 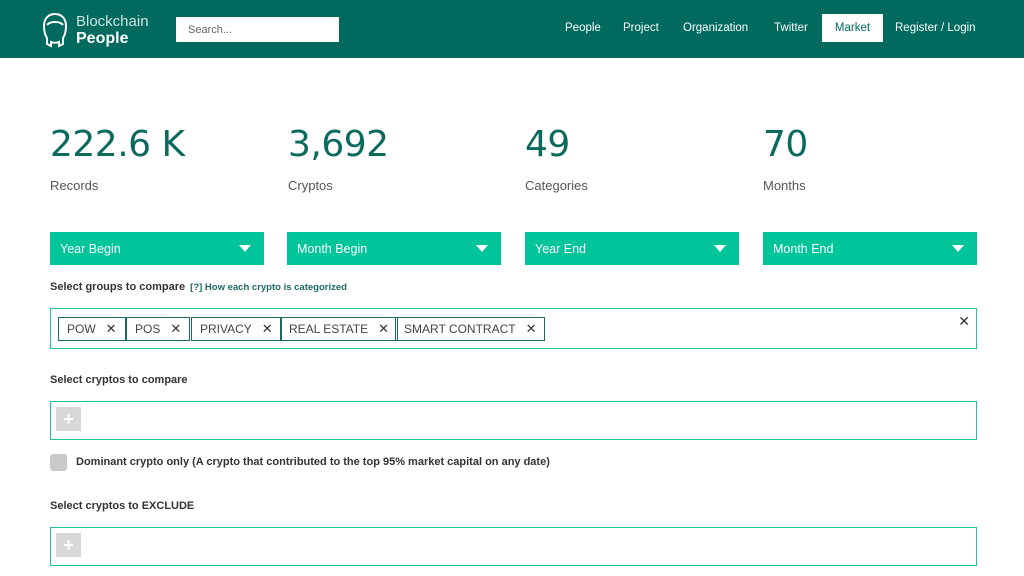 What do you see at coordinates (785, 144) in the screenshot?
I see `stat-months-value: 70` at bounding box center [785, 144].